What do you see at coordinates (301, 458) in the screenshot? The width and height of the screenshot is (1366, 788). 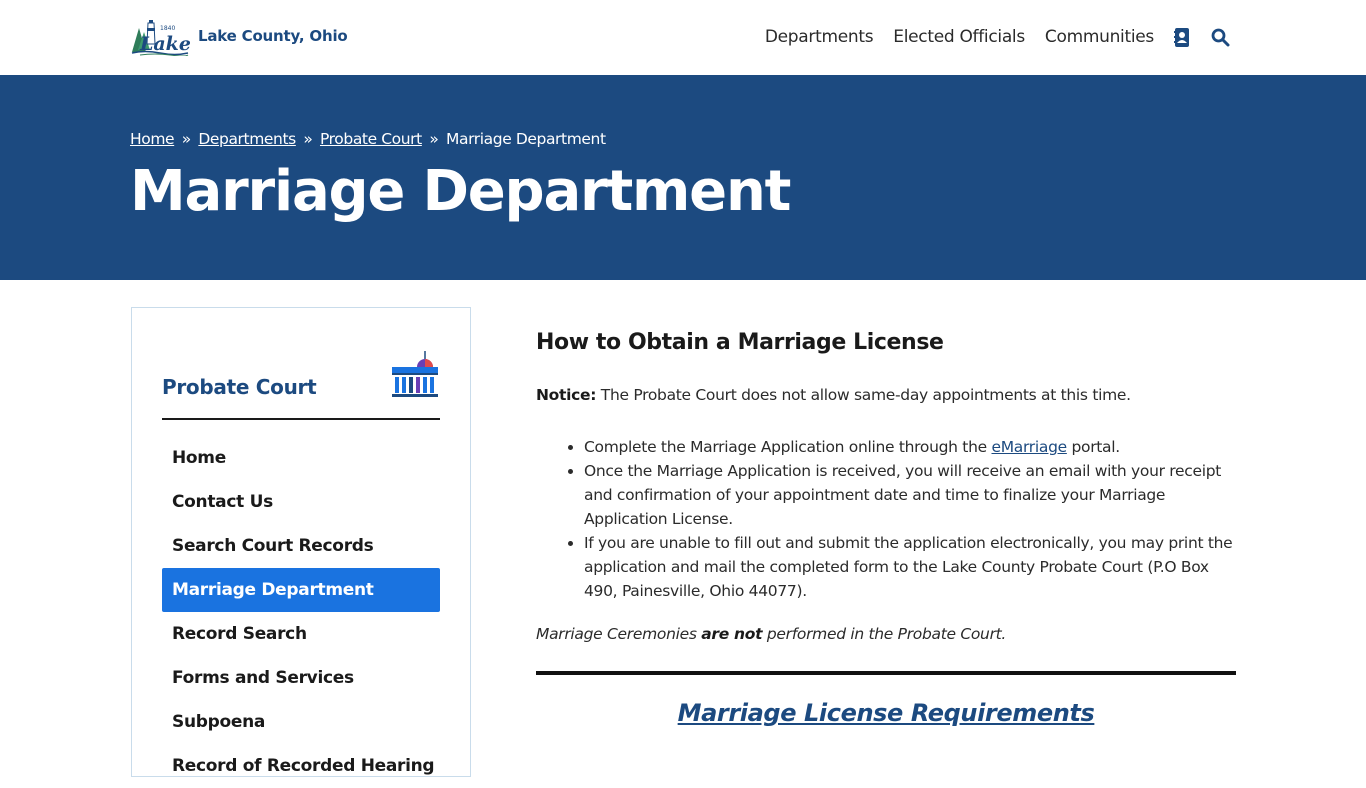 I see `sidebar-item-home: Home` at bounding box center [301, 458].